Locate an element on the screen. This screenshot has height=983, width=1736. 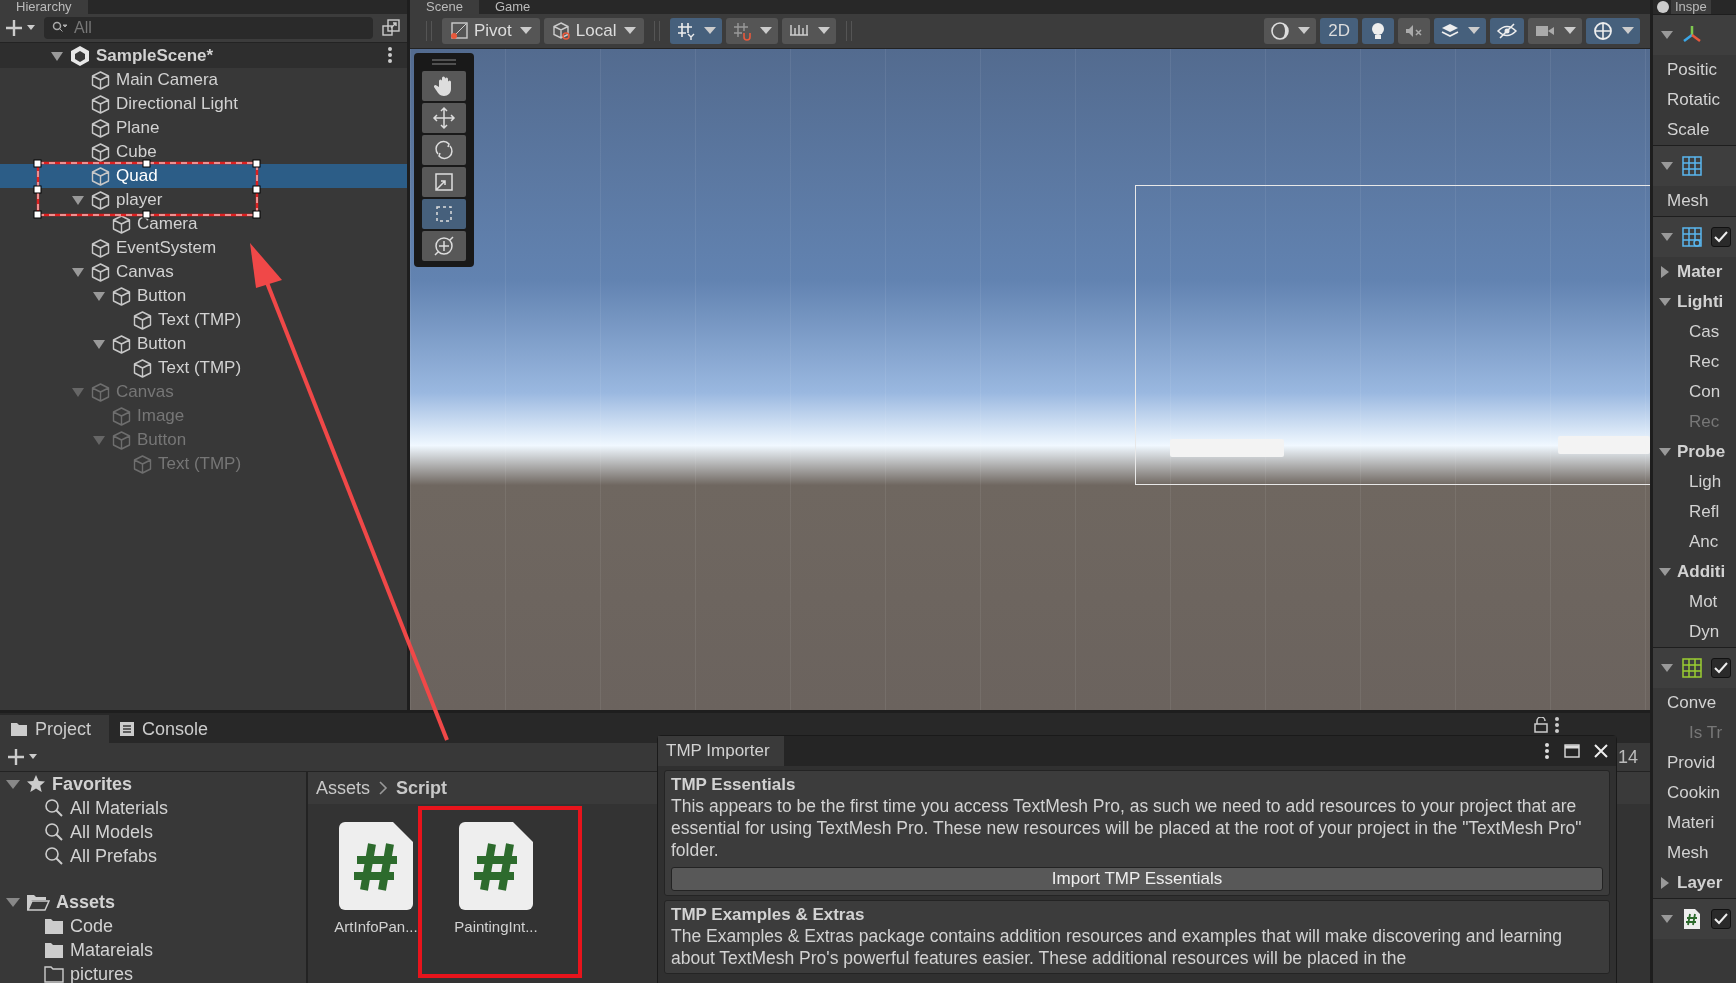
project-sidebar-item: Matareials is located at coordinates (153, 950).